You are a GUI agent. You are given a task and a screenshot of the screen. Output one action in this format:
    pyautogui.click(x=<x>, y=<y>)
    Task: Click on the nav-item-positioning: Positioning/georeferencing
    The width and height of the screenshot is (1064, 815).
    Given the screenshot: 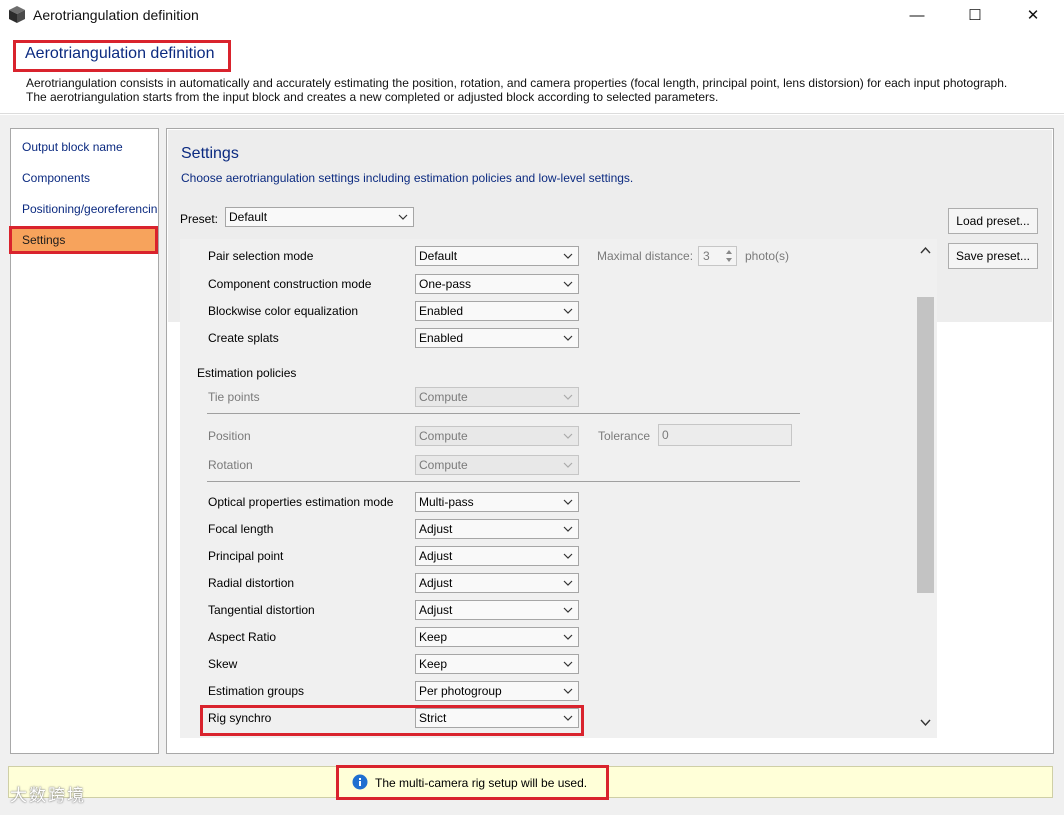 What is the action you would take?
    pyautogui.click(x=84, y=209)
    